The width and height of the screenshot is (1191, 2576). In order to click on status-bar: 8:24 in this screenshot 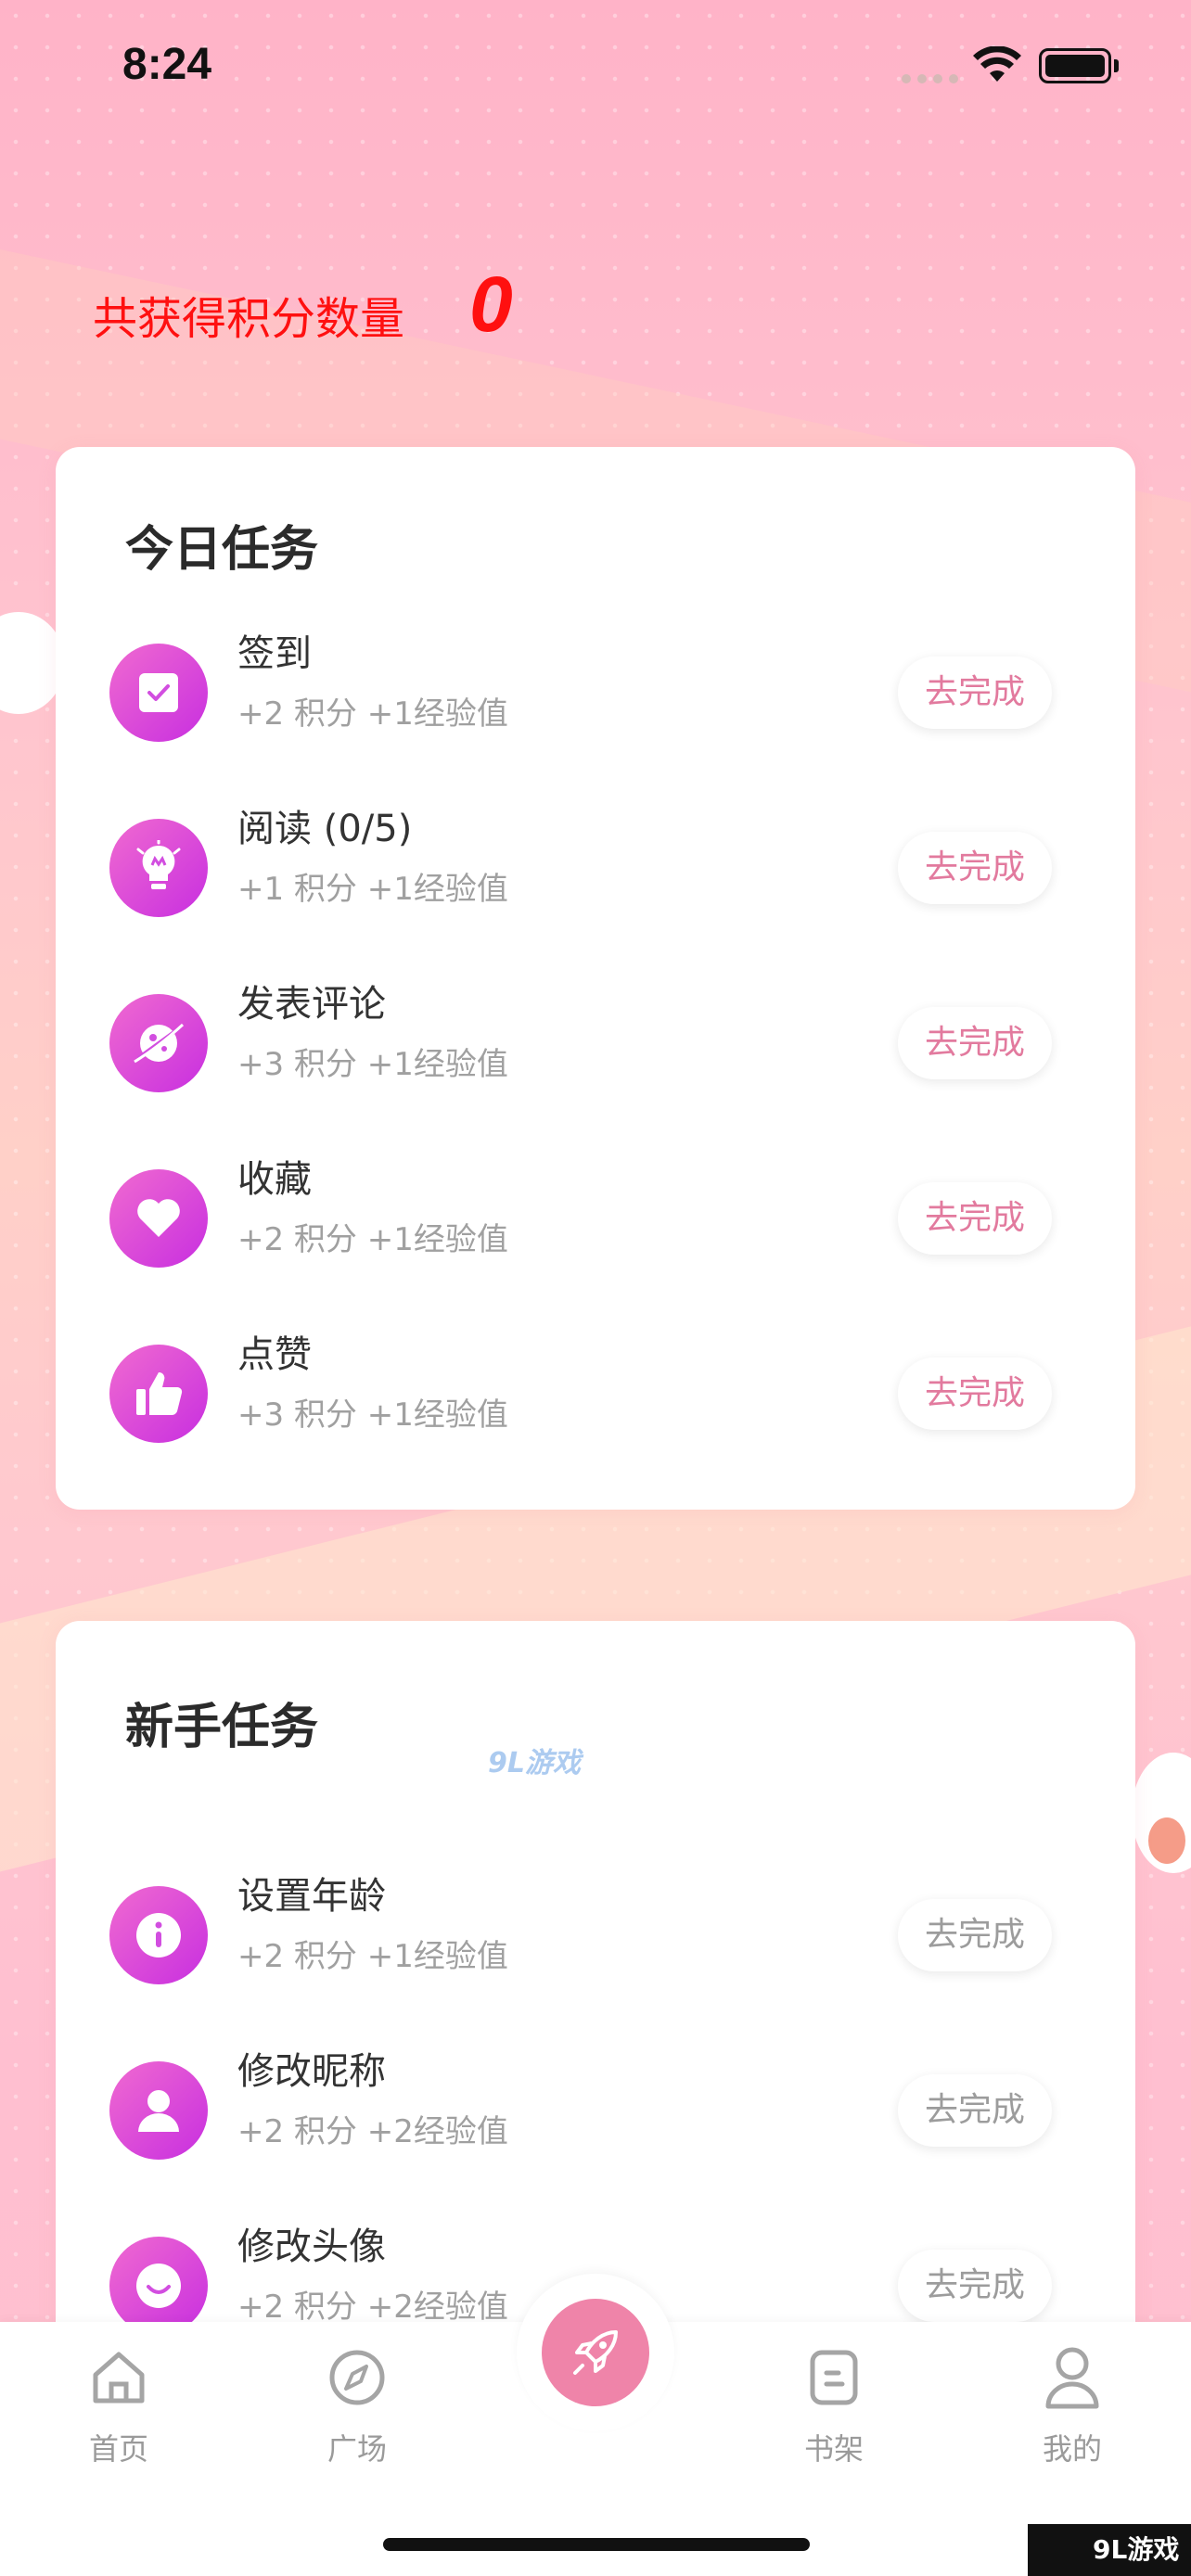, I will do `click(595, 65)`.